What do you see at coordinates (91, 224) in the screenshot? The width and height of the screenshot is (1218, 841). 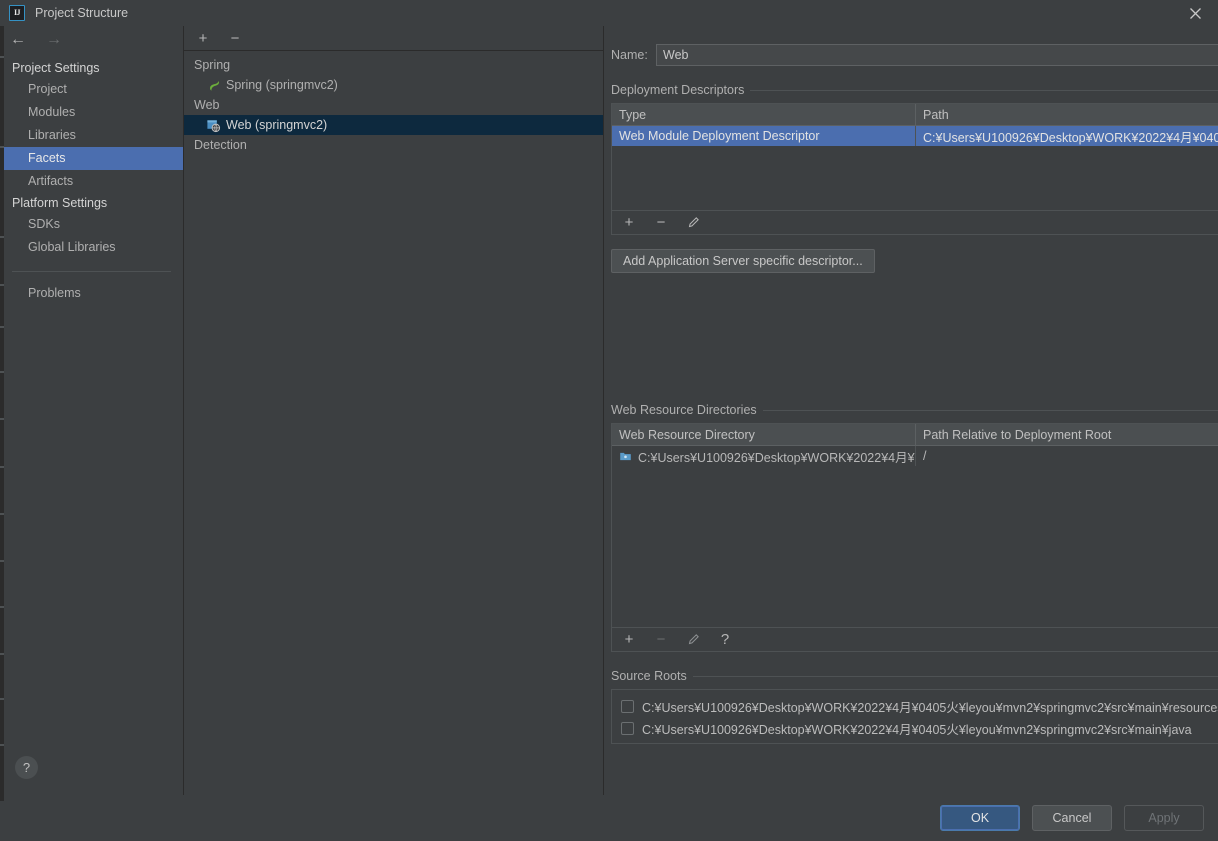 I see `sidebar-item-sdks: SDKs` at bounding box center [91, 224].